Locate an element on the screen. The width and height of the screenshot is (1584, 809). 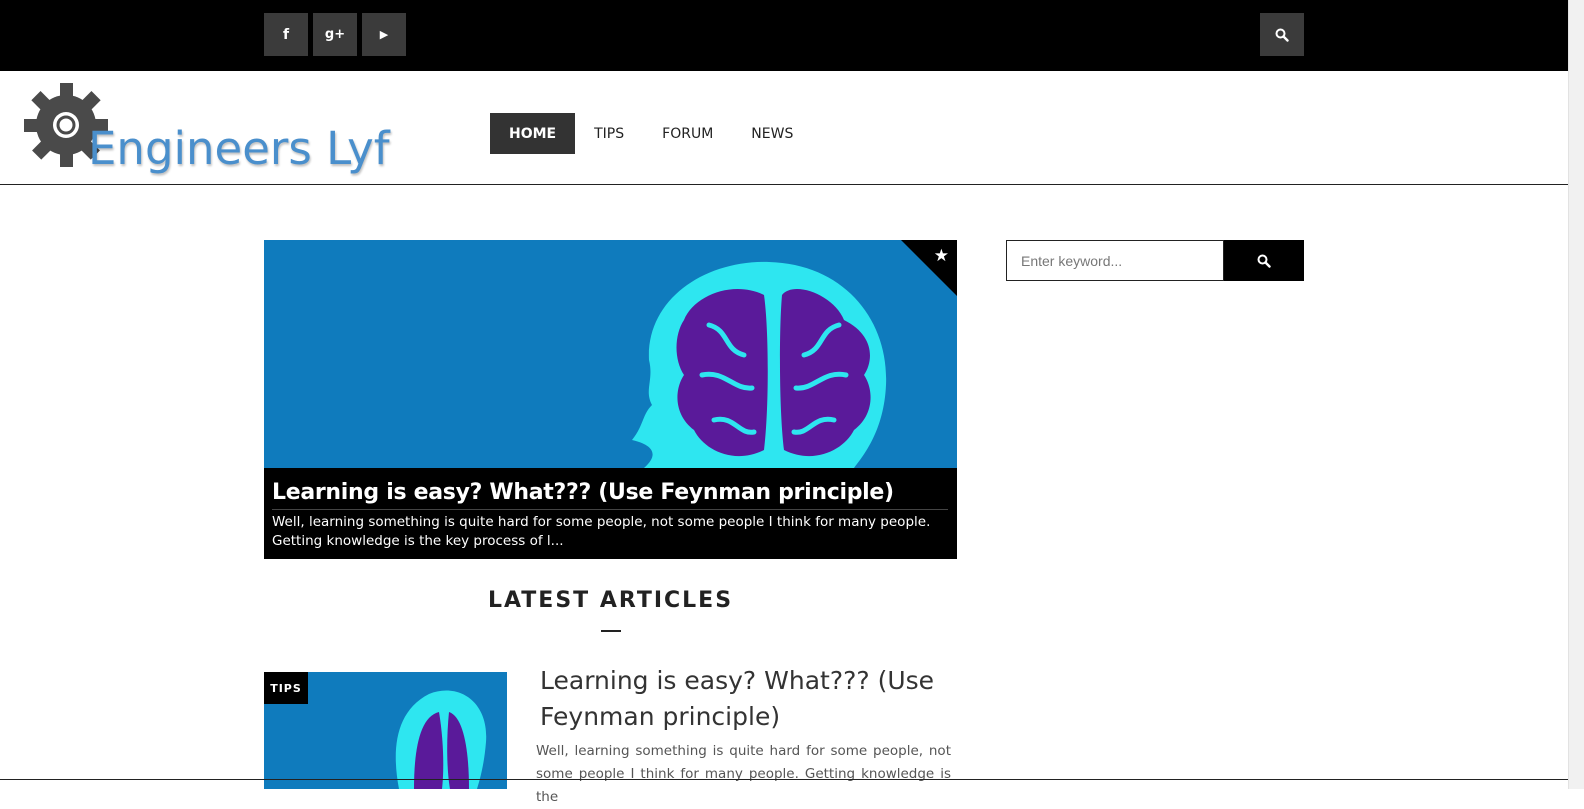
facebook-button: f is located at coordinates (286, 34).